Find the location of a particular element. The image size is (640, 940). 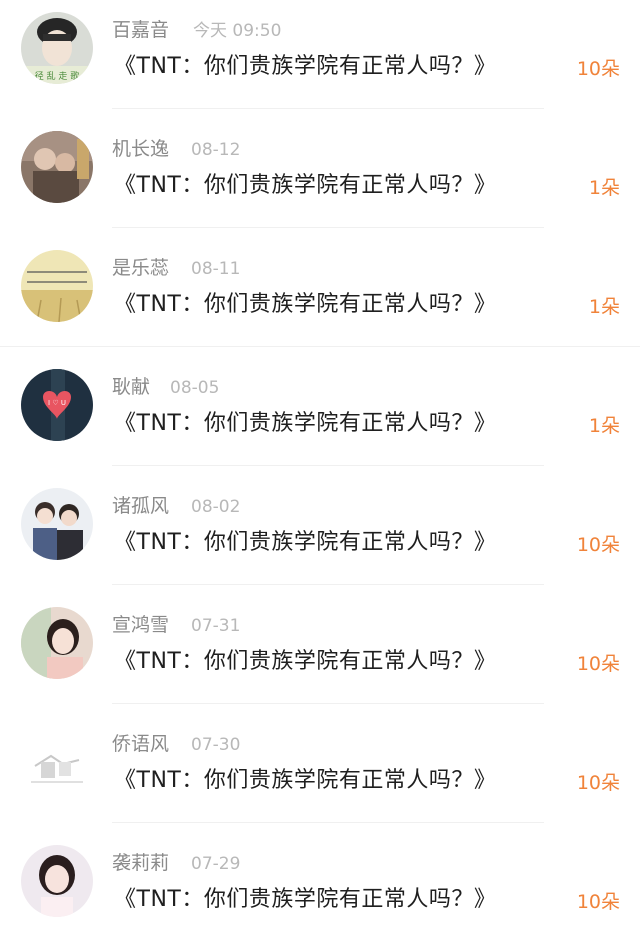

avatar-woman-portrait-icon is located at coordinates (57, 881).